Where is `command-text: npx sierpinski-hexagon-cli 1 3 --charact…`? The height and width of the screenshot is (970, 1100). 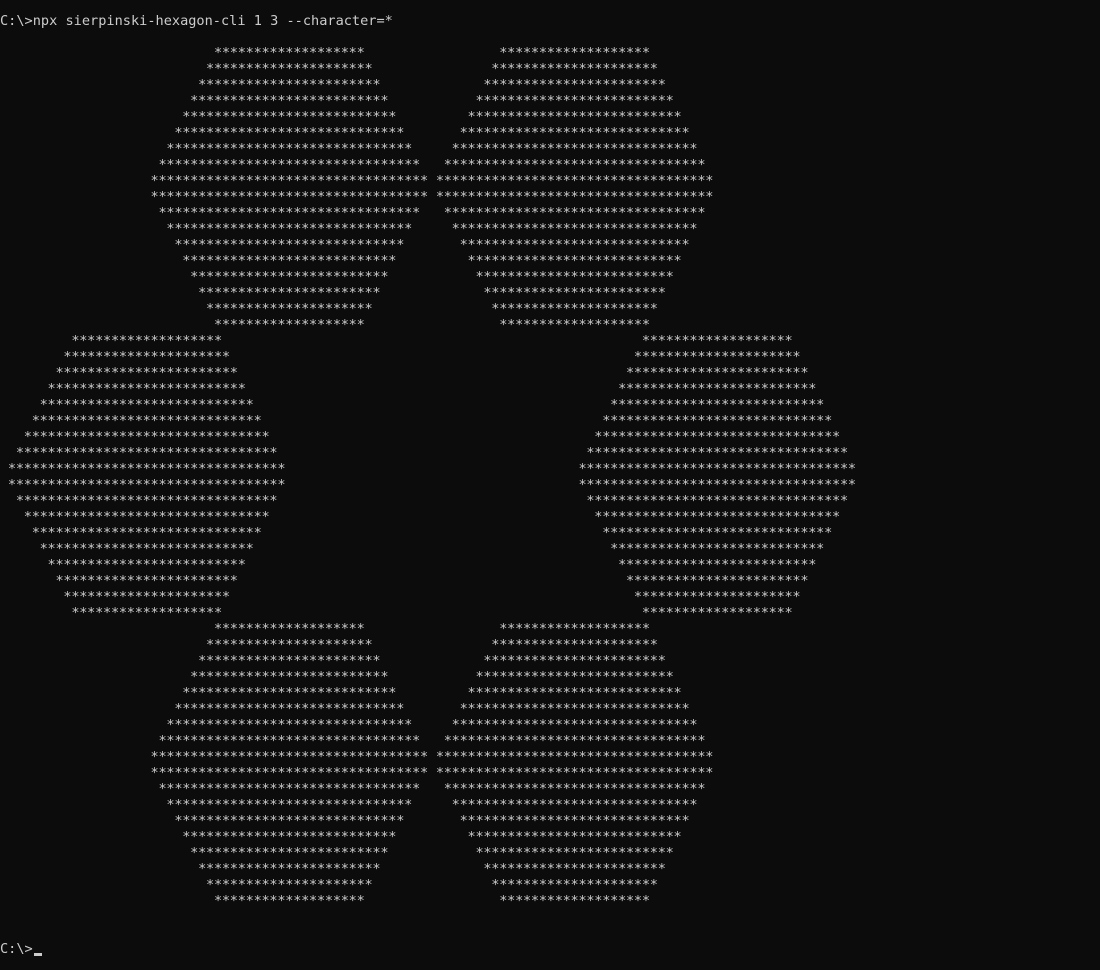 command-text: npx sierpinski-hexagon-cli 1 3 --charact… is located at coordinates (212, 21).